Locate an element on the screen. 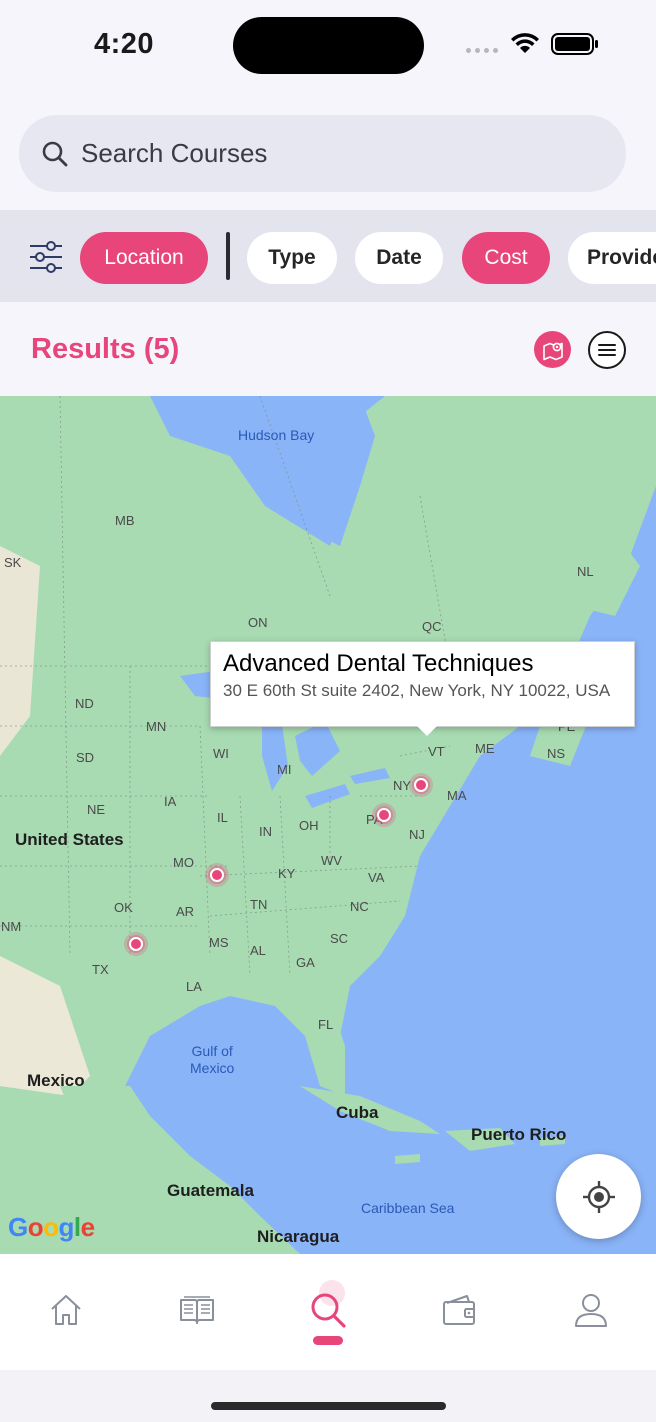 This screenshot has width=656, height=1422. map-label-nd: ND is located at coordinates (84, 703).